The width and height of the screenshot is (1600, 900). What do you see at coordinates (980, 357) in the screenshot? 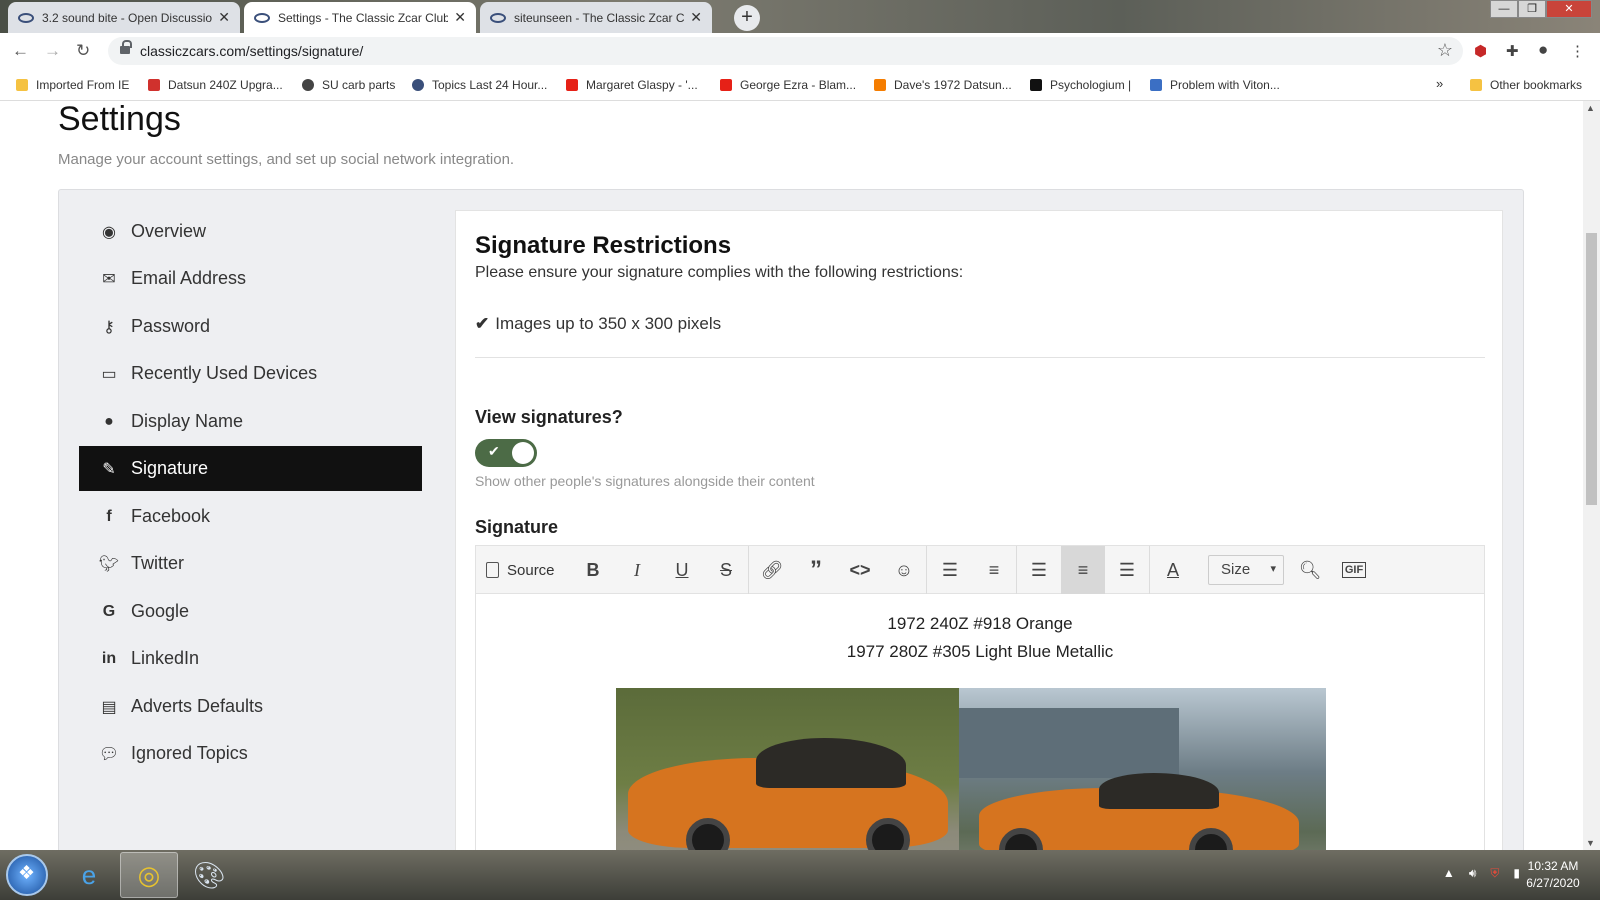
I see `divider` at bounding box center [980, 357].